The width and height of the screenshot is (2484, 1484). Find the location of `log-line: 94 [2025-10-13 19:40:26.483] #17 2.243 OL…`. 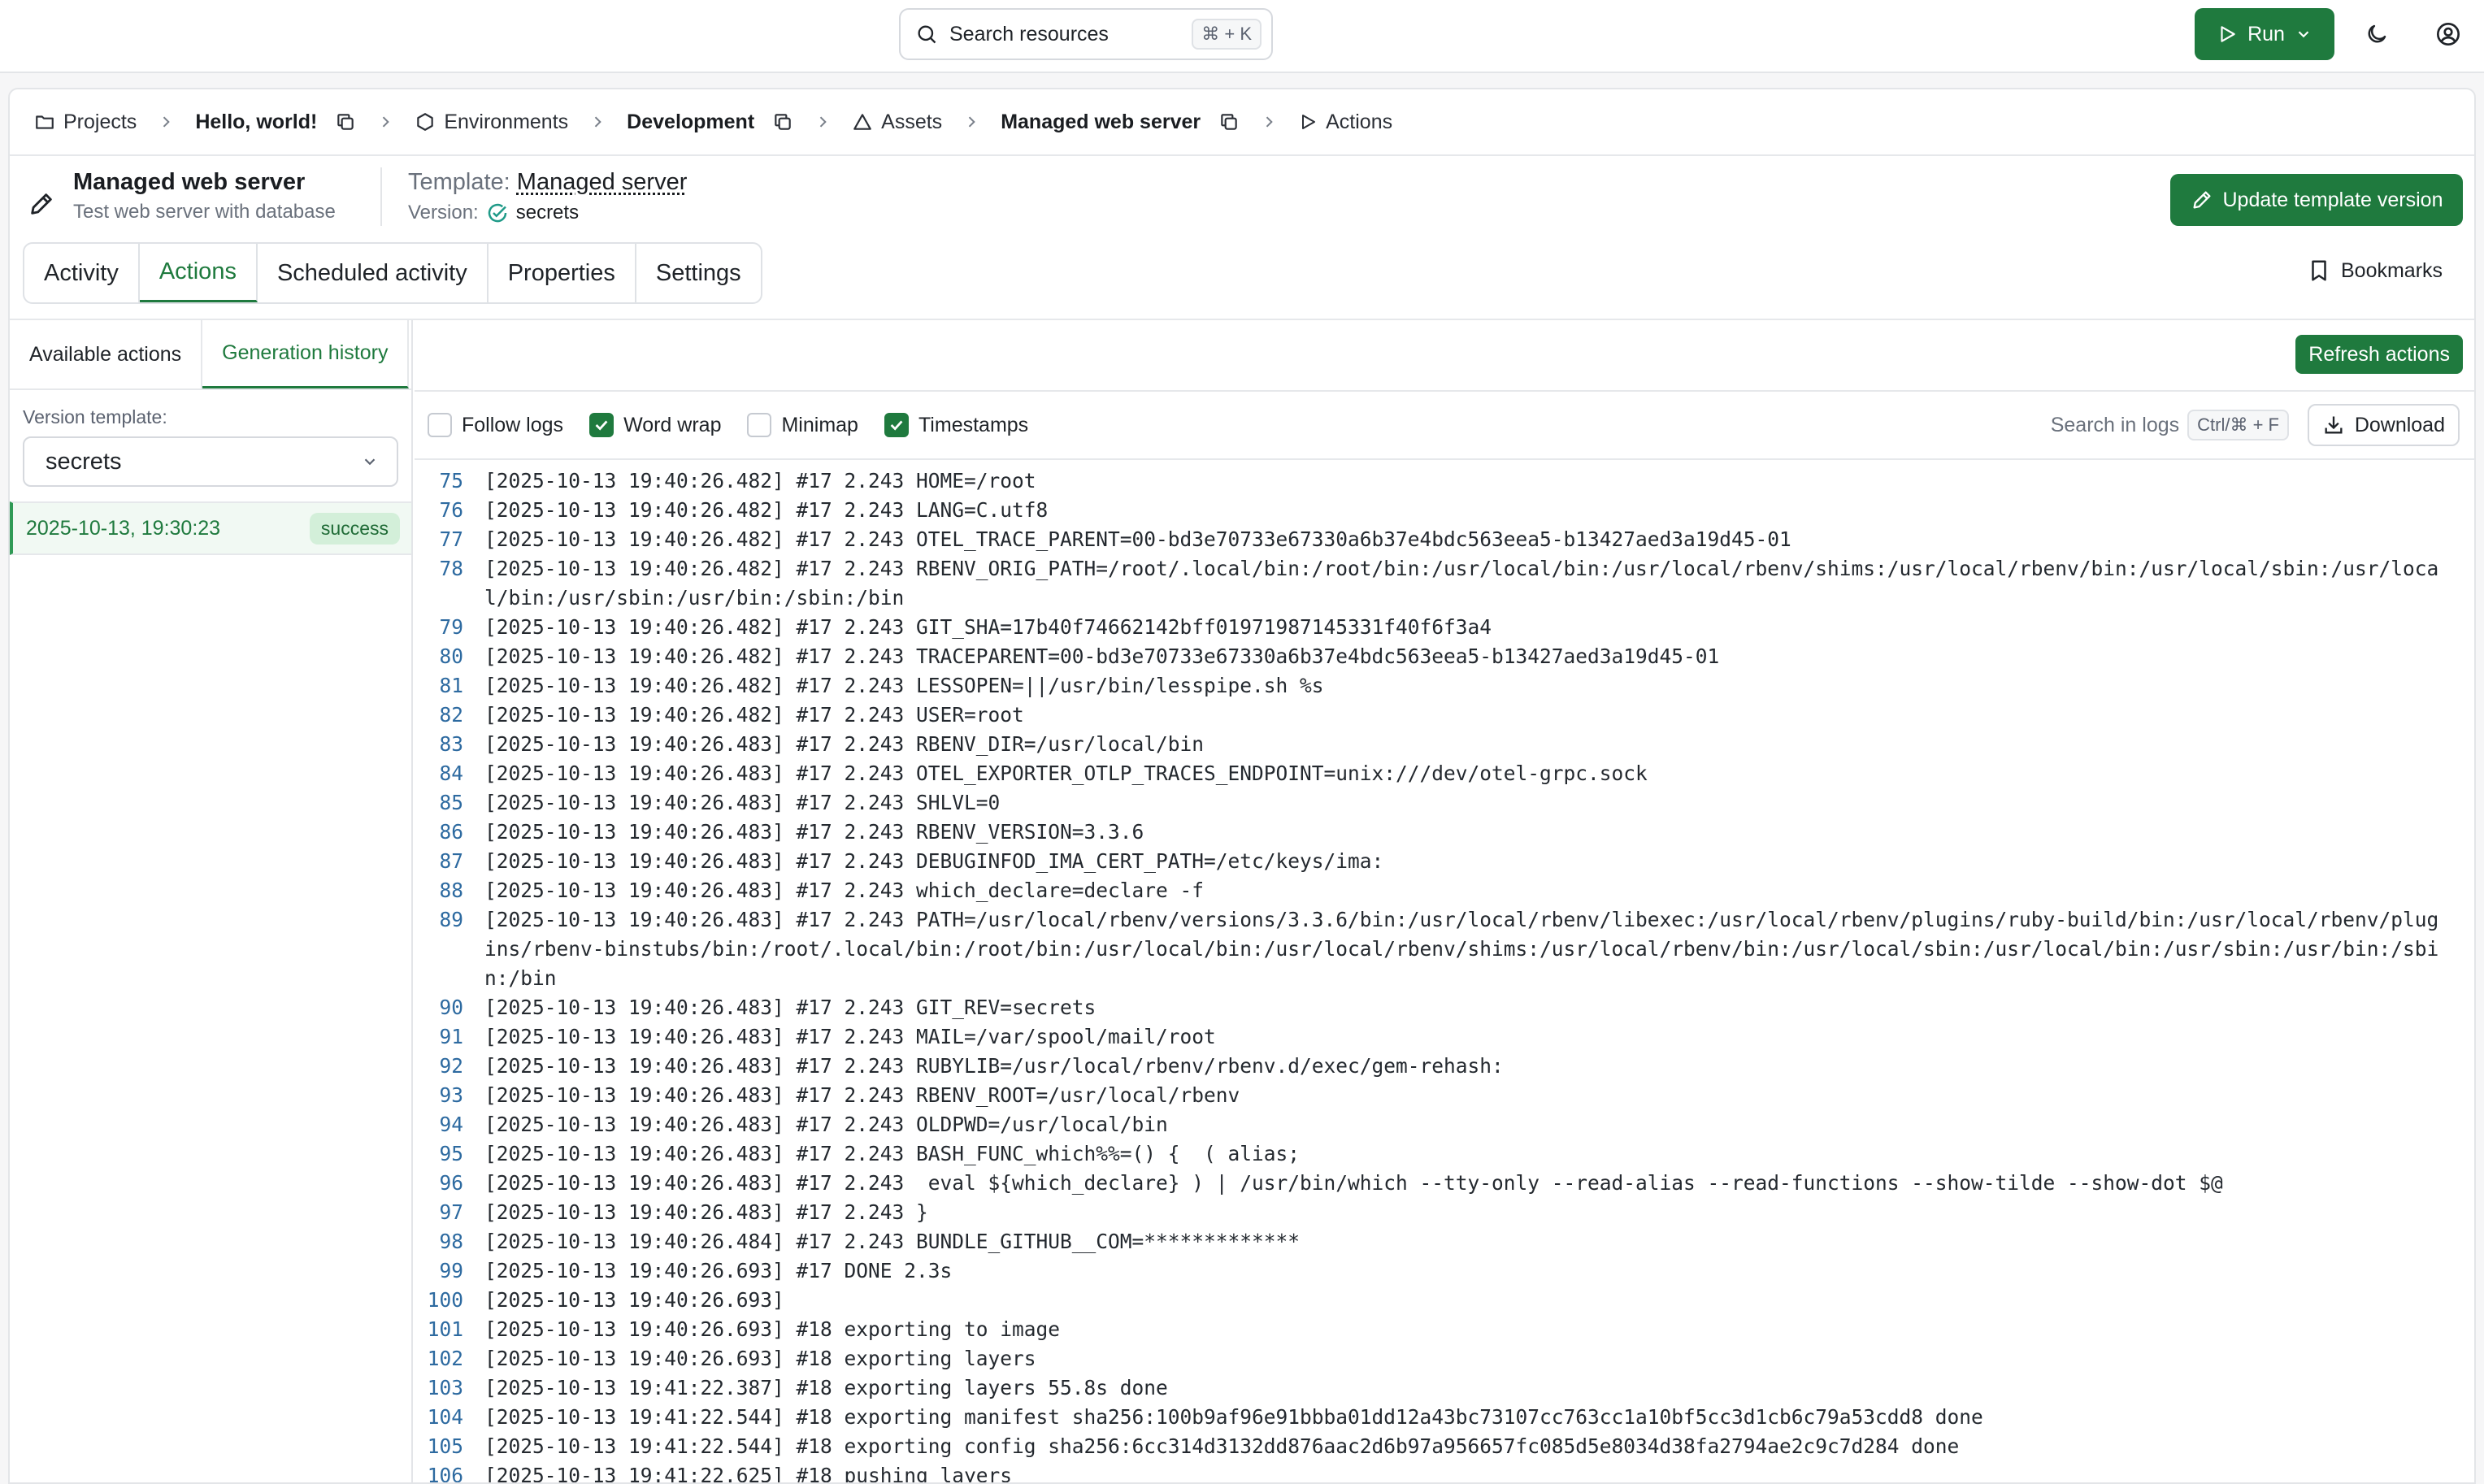

log-line: 94 [2025-10-13 19:40:26.483] #17 2.243 OL… is located at coordinates (1444, 1124).